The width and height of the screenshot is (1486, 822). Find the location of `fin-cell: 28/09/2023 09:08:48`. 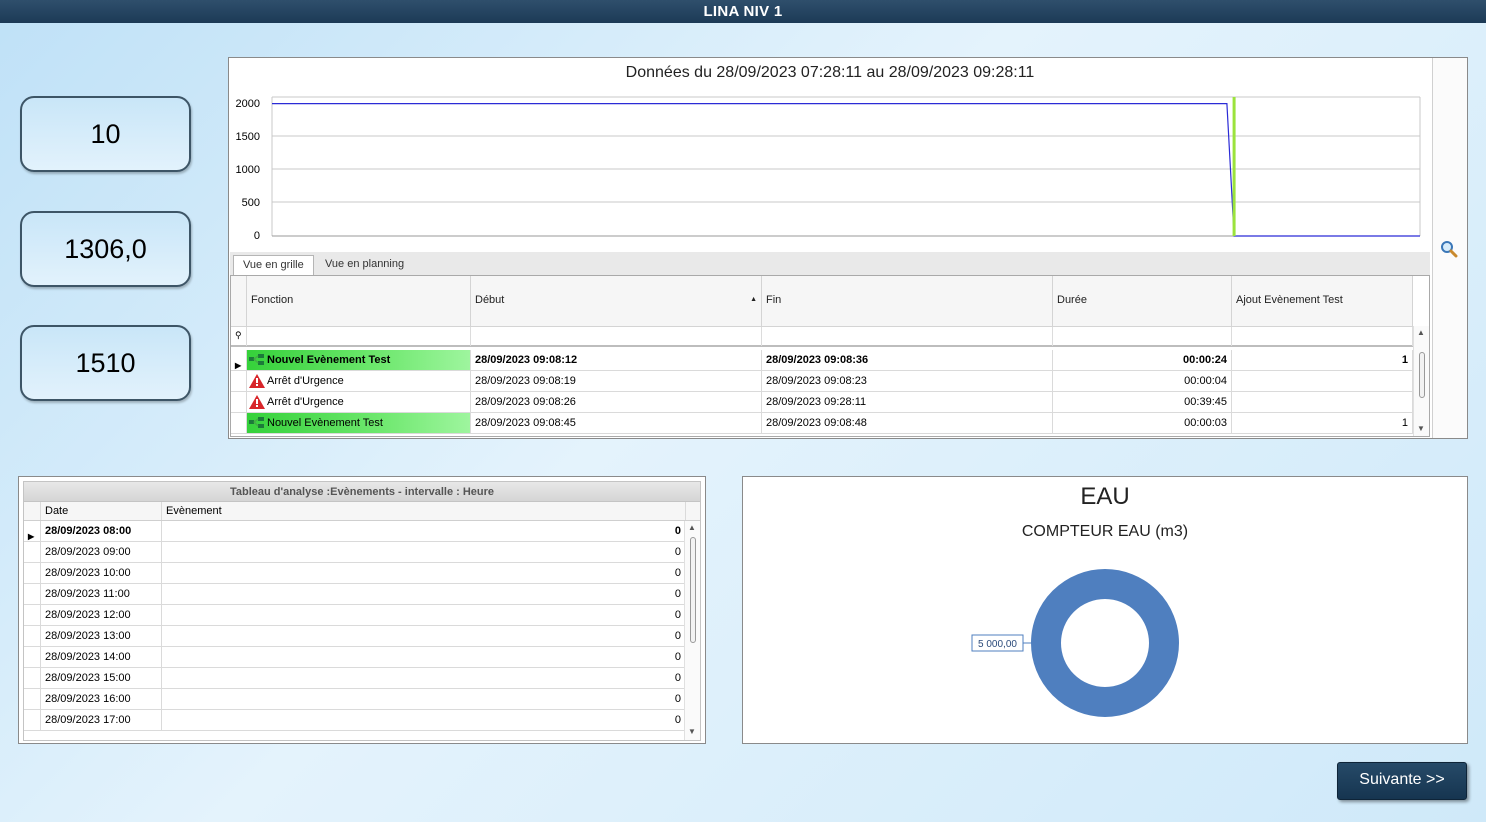

fin-cell: 28/09/2023 09:08:48 is located at coordinates (907, 423).